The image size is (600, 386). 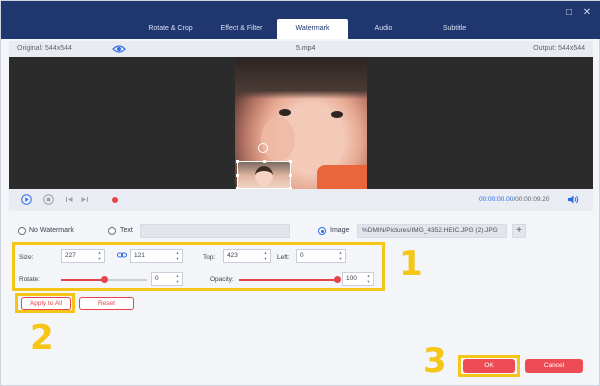 I want to click on apply-highlight-box, so click(x=45, y=303).